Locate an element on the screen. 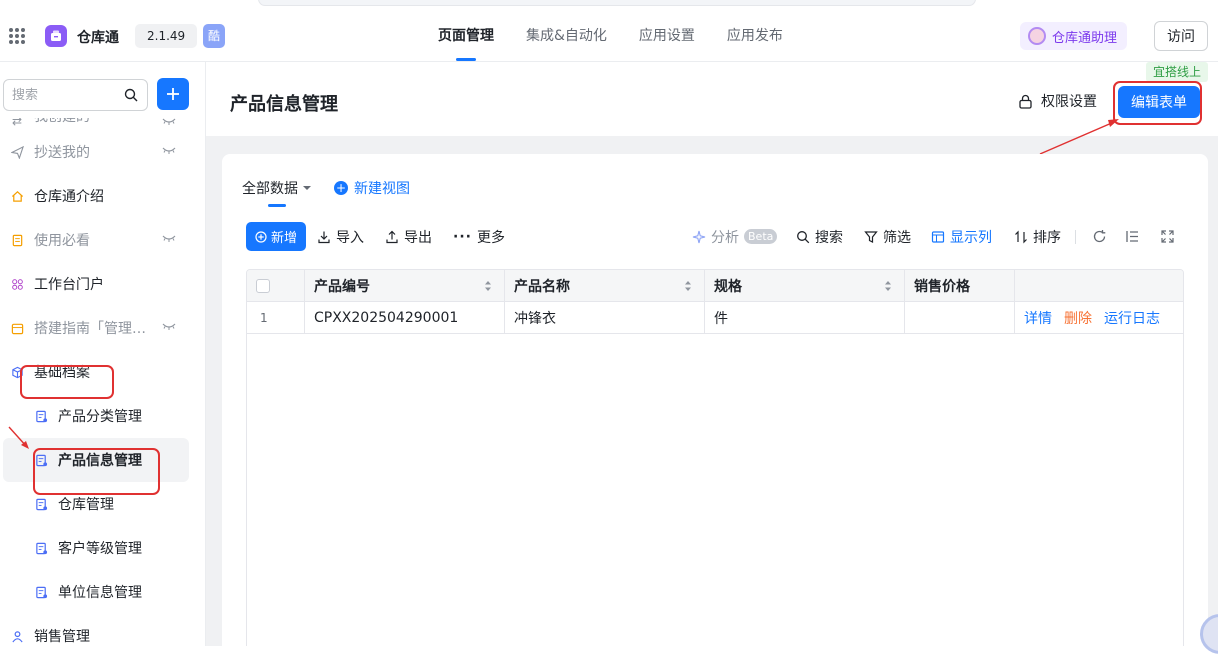 This screenshot has width=1218, height=654. sidebar-item-label: 产品分类管理 is located at coordinates (100, 417).